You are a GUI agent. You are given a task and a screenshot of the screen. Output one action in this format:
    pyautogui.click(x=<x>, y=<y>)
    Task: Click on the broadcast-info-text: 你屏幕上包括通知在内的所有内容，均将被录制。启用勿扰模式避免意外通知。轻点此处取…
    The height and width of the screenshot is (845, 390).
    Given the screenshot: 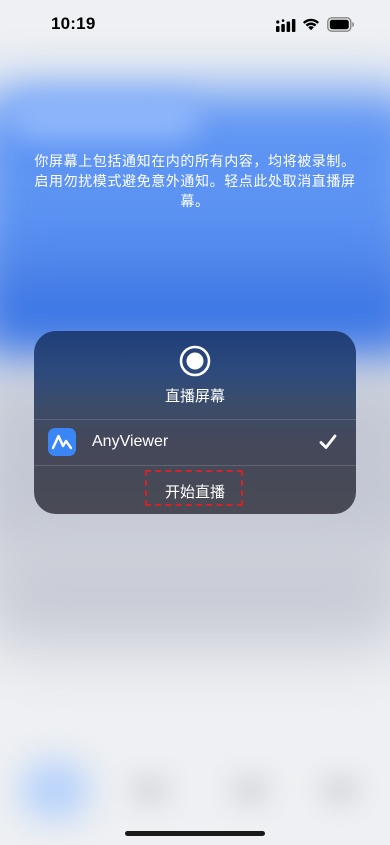 What is the action you would take?
    pyautogui.click(x=195, y=182)
    